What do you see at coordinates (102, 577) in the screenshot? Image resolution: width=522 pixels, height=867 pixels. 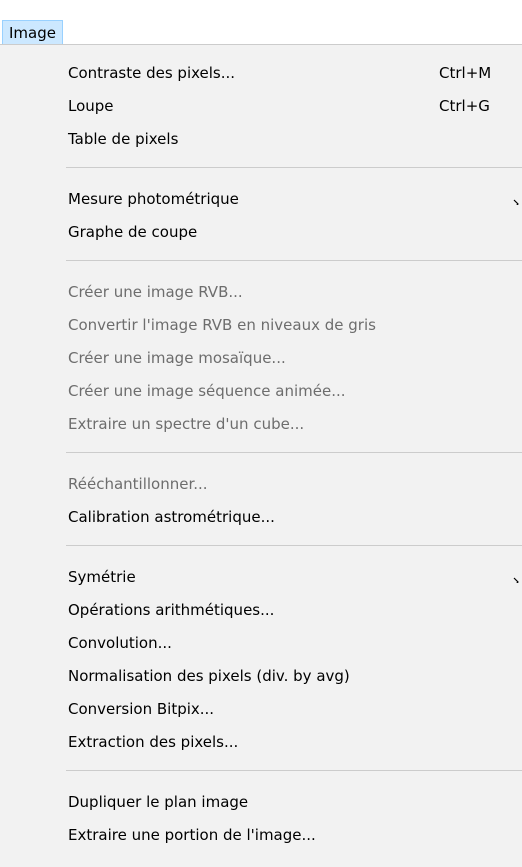 I see `menu-item-label: Symétrie` at bounding box center [102, 577].